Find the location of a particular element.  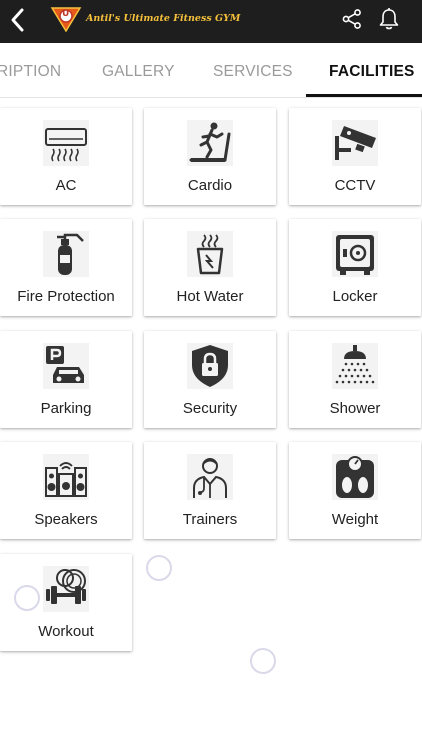

ac-icon is located at coordinates (66, 143).